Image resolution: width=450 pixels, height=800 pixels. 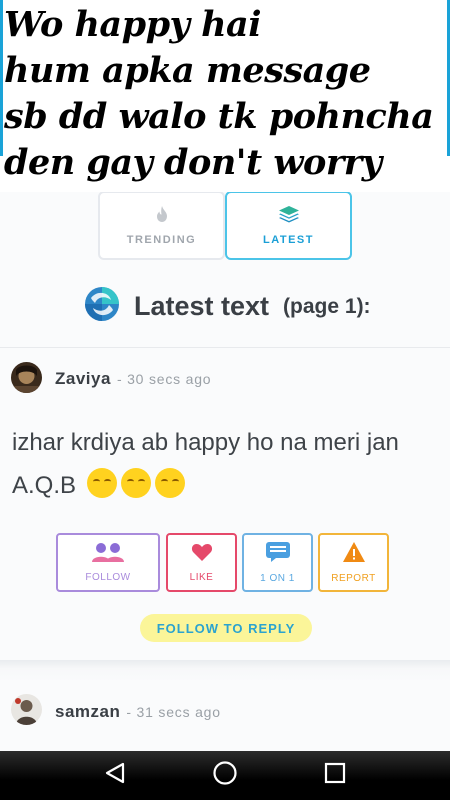 I want to click on tab-label: LATEST, so click(x=288, y=240).